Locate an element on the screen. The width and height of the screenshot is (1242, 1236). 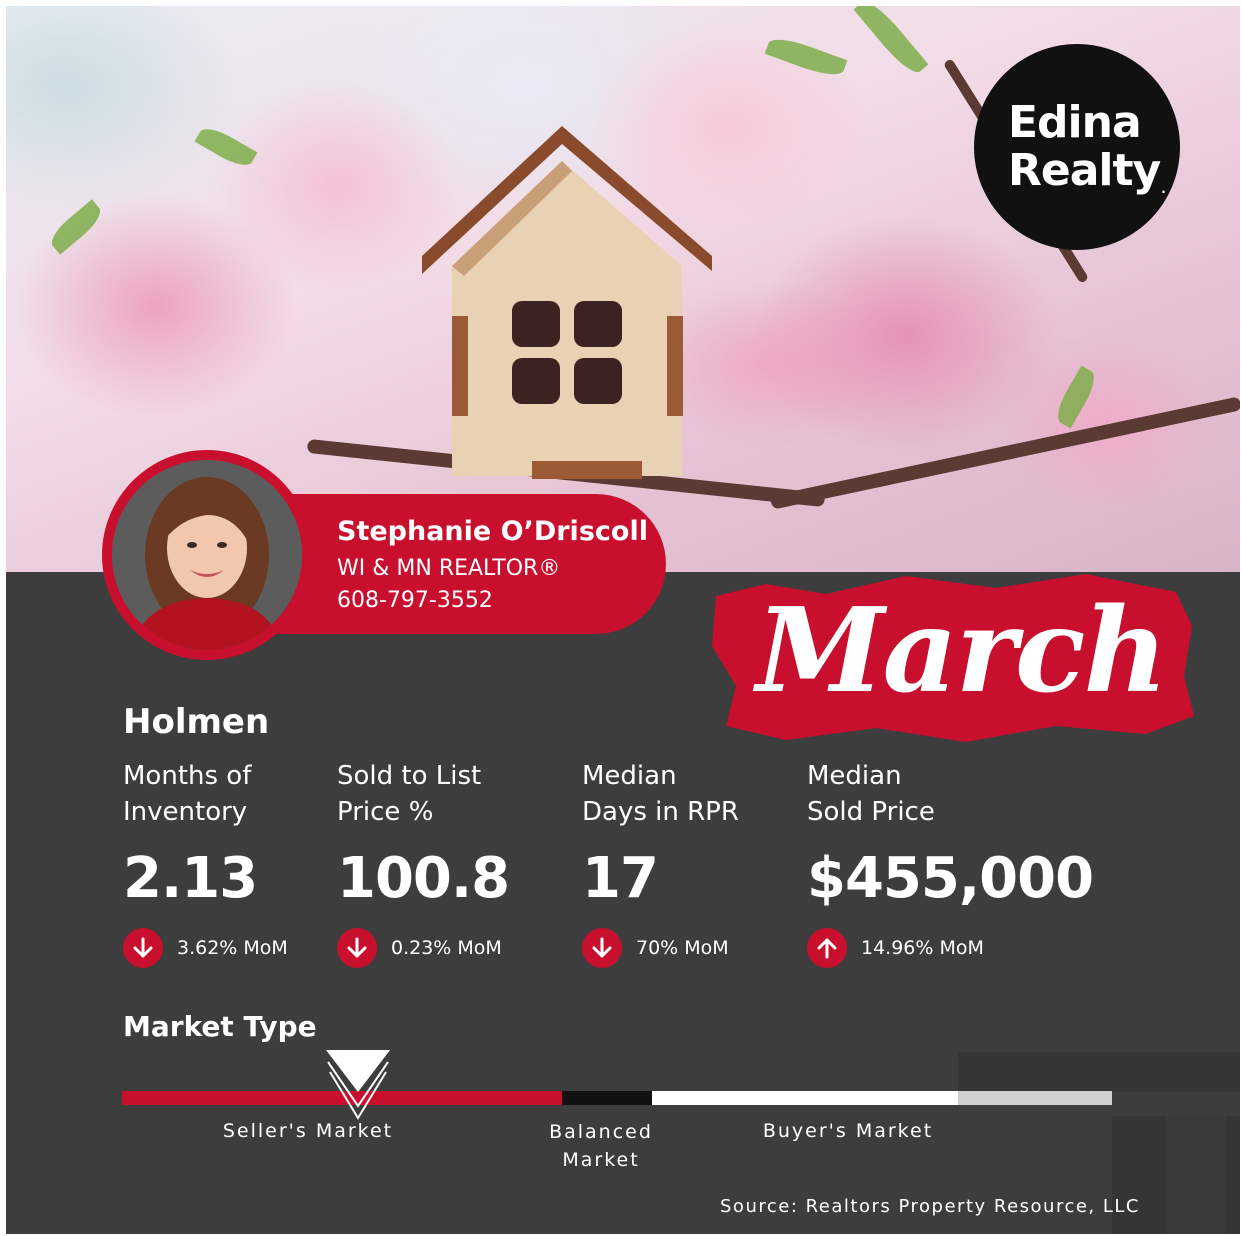
market-indicator-triangle-icon is located at coordinates (358, 1085).